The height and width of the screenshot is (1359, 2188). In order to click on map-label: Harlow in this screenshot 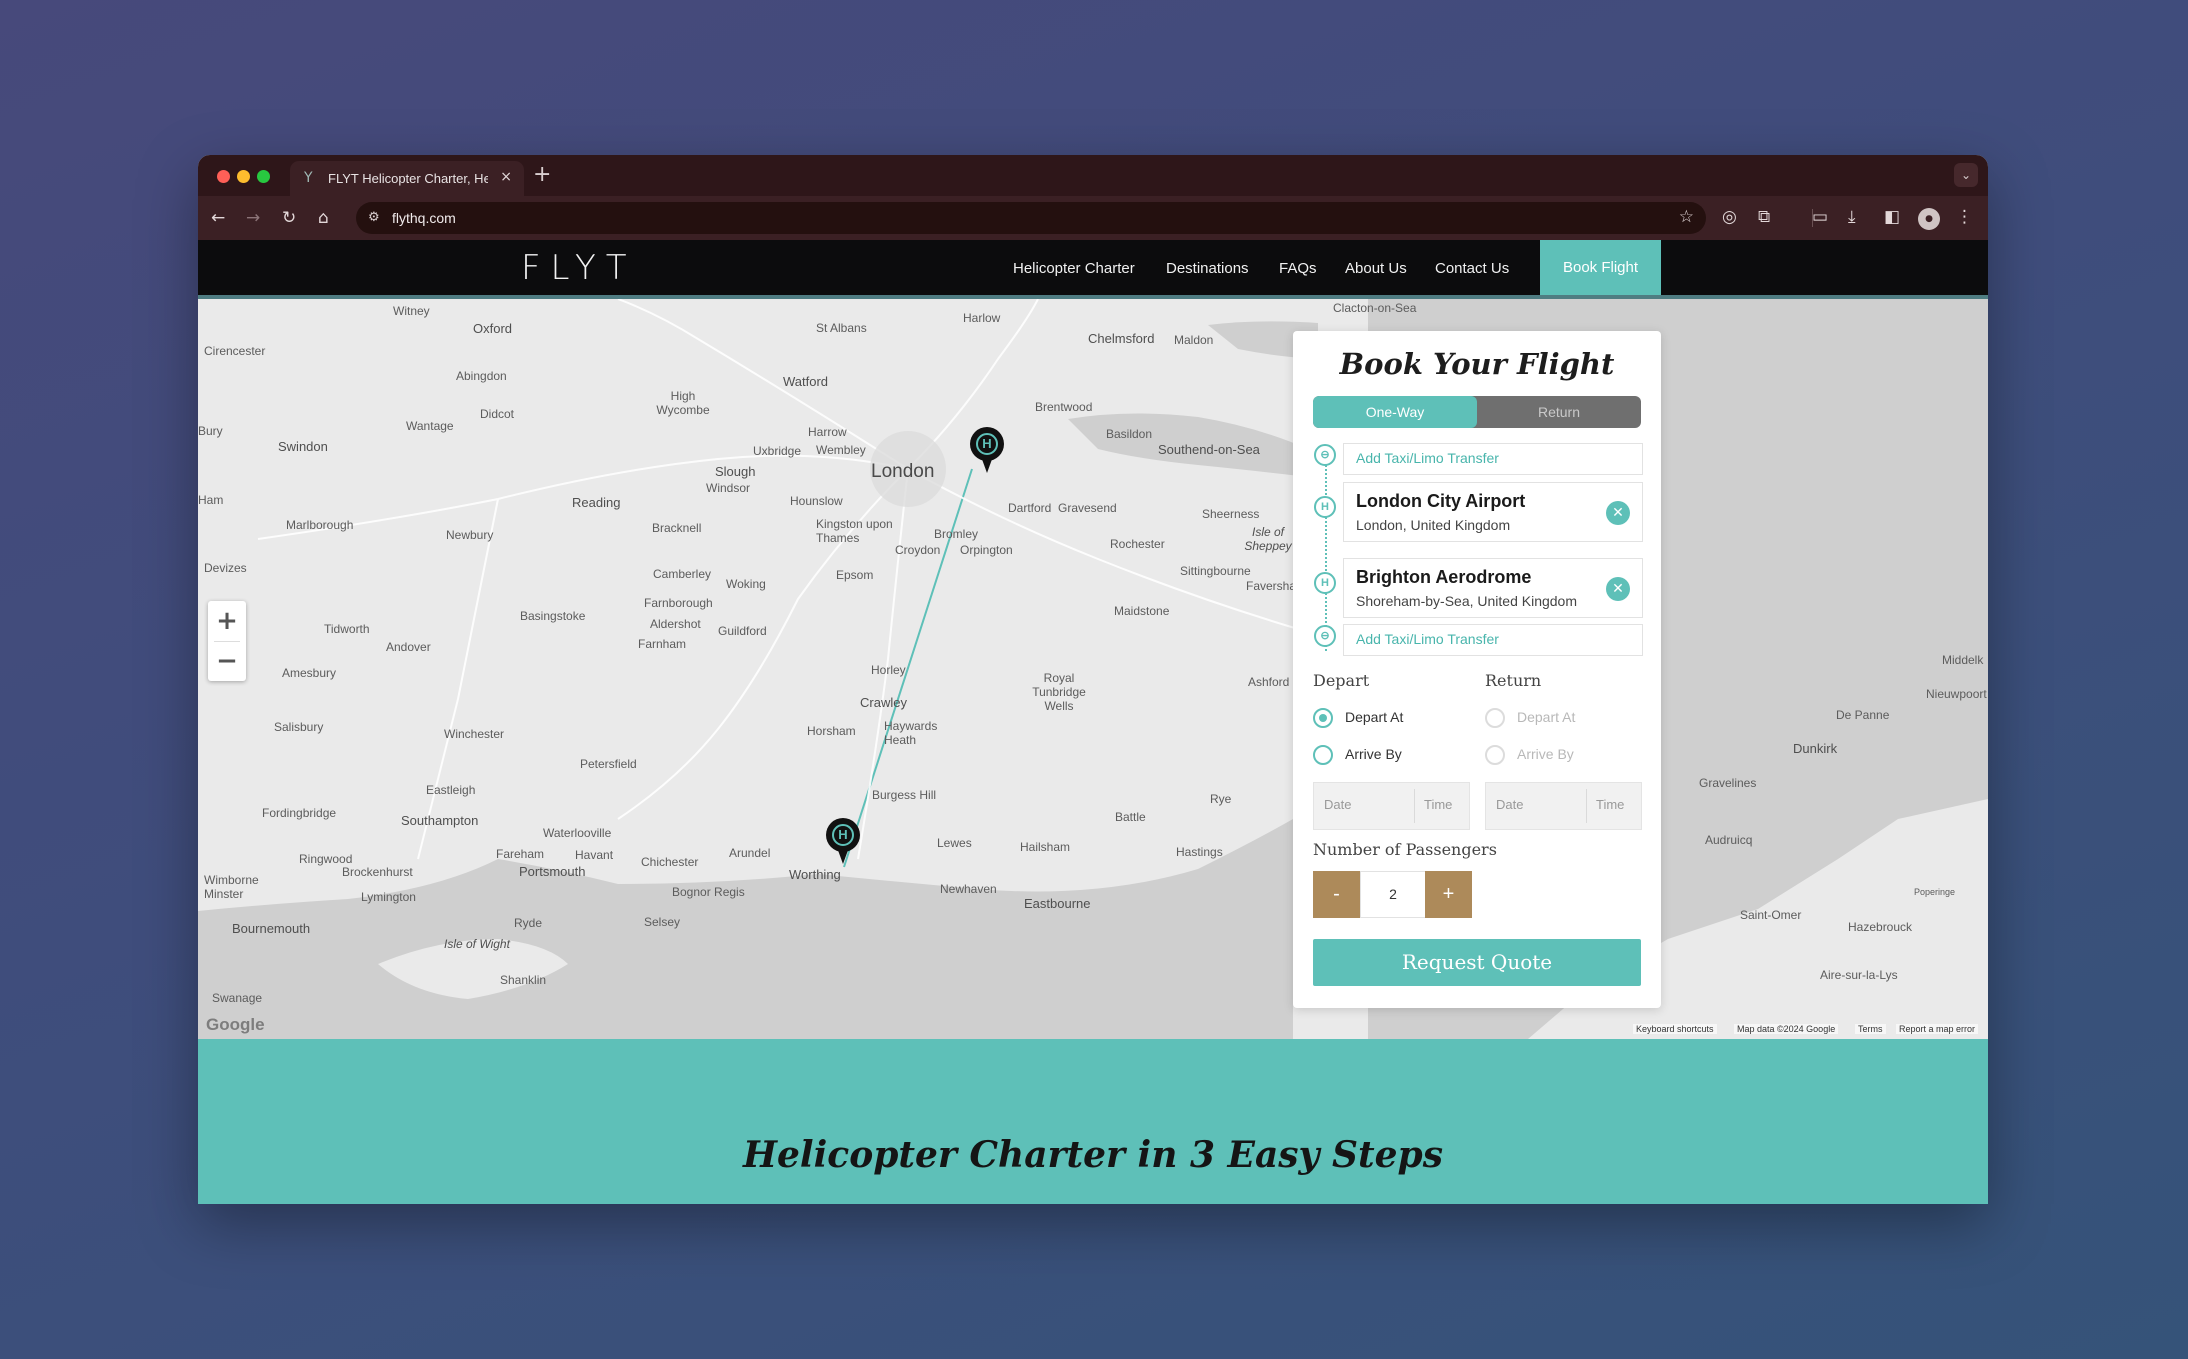, I will do `click(982, 318)`.